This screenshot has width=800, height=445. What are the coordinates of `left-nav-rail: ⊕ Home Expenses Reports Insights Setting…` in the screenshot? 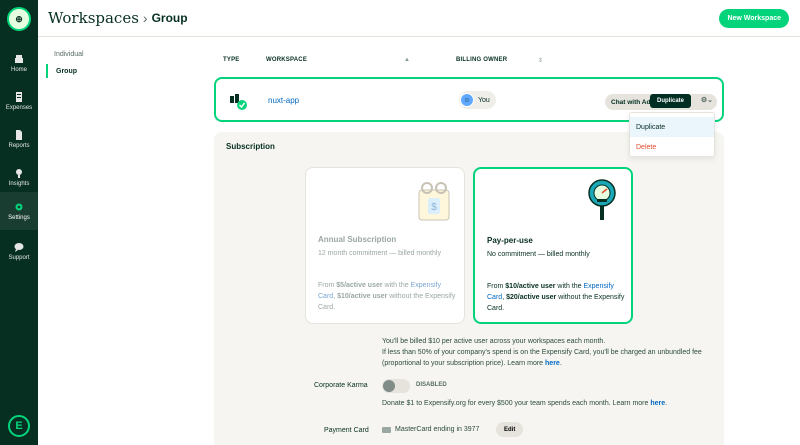 It's located at (19, 222).